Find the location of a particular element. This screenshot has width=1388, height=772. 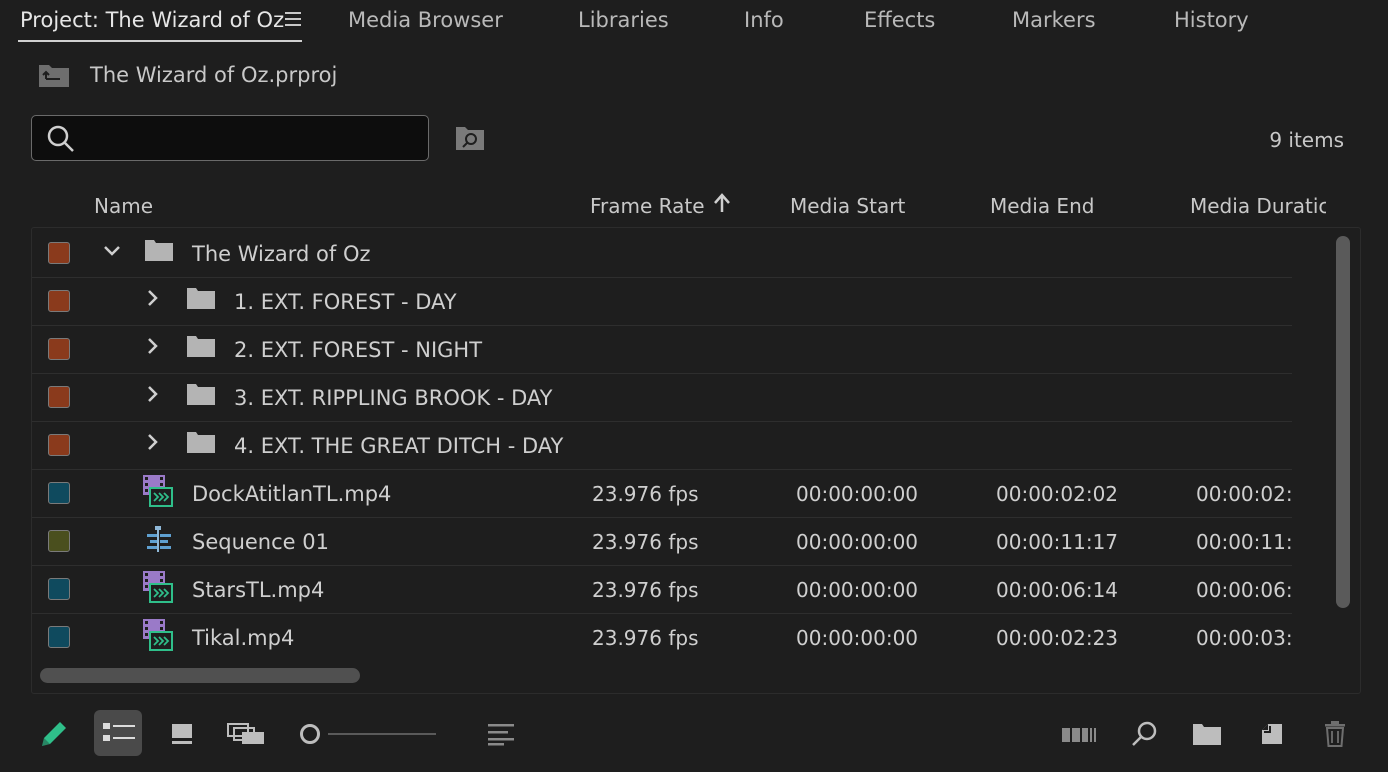

media-end-cell: 00:00:06:14 is located at coordinates (1057, 590).